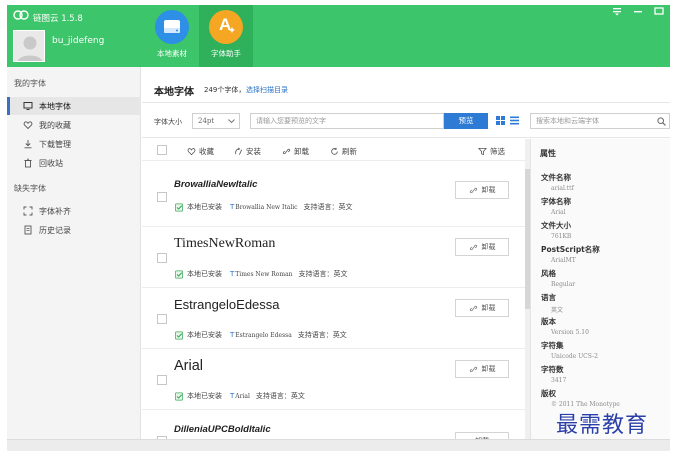 The height and width of the screenshot is (451, 675). What do you see at coordinates (333, 379) in the screenshot?
I see `font-row: Arial 本地已安装 T Arial 支持语言：英文 卸载` at bounding box center [333, 379].